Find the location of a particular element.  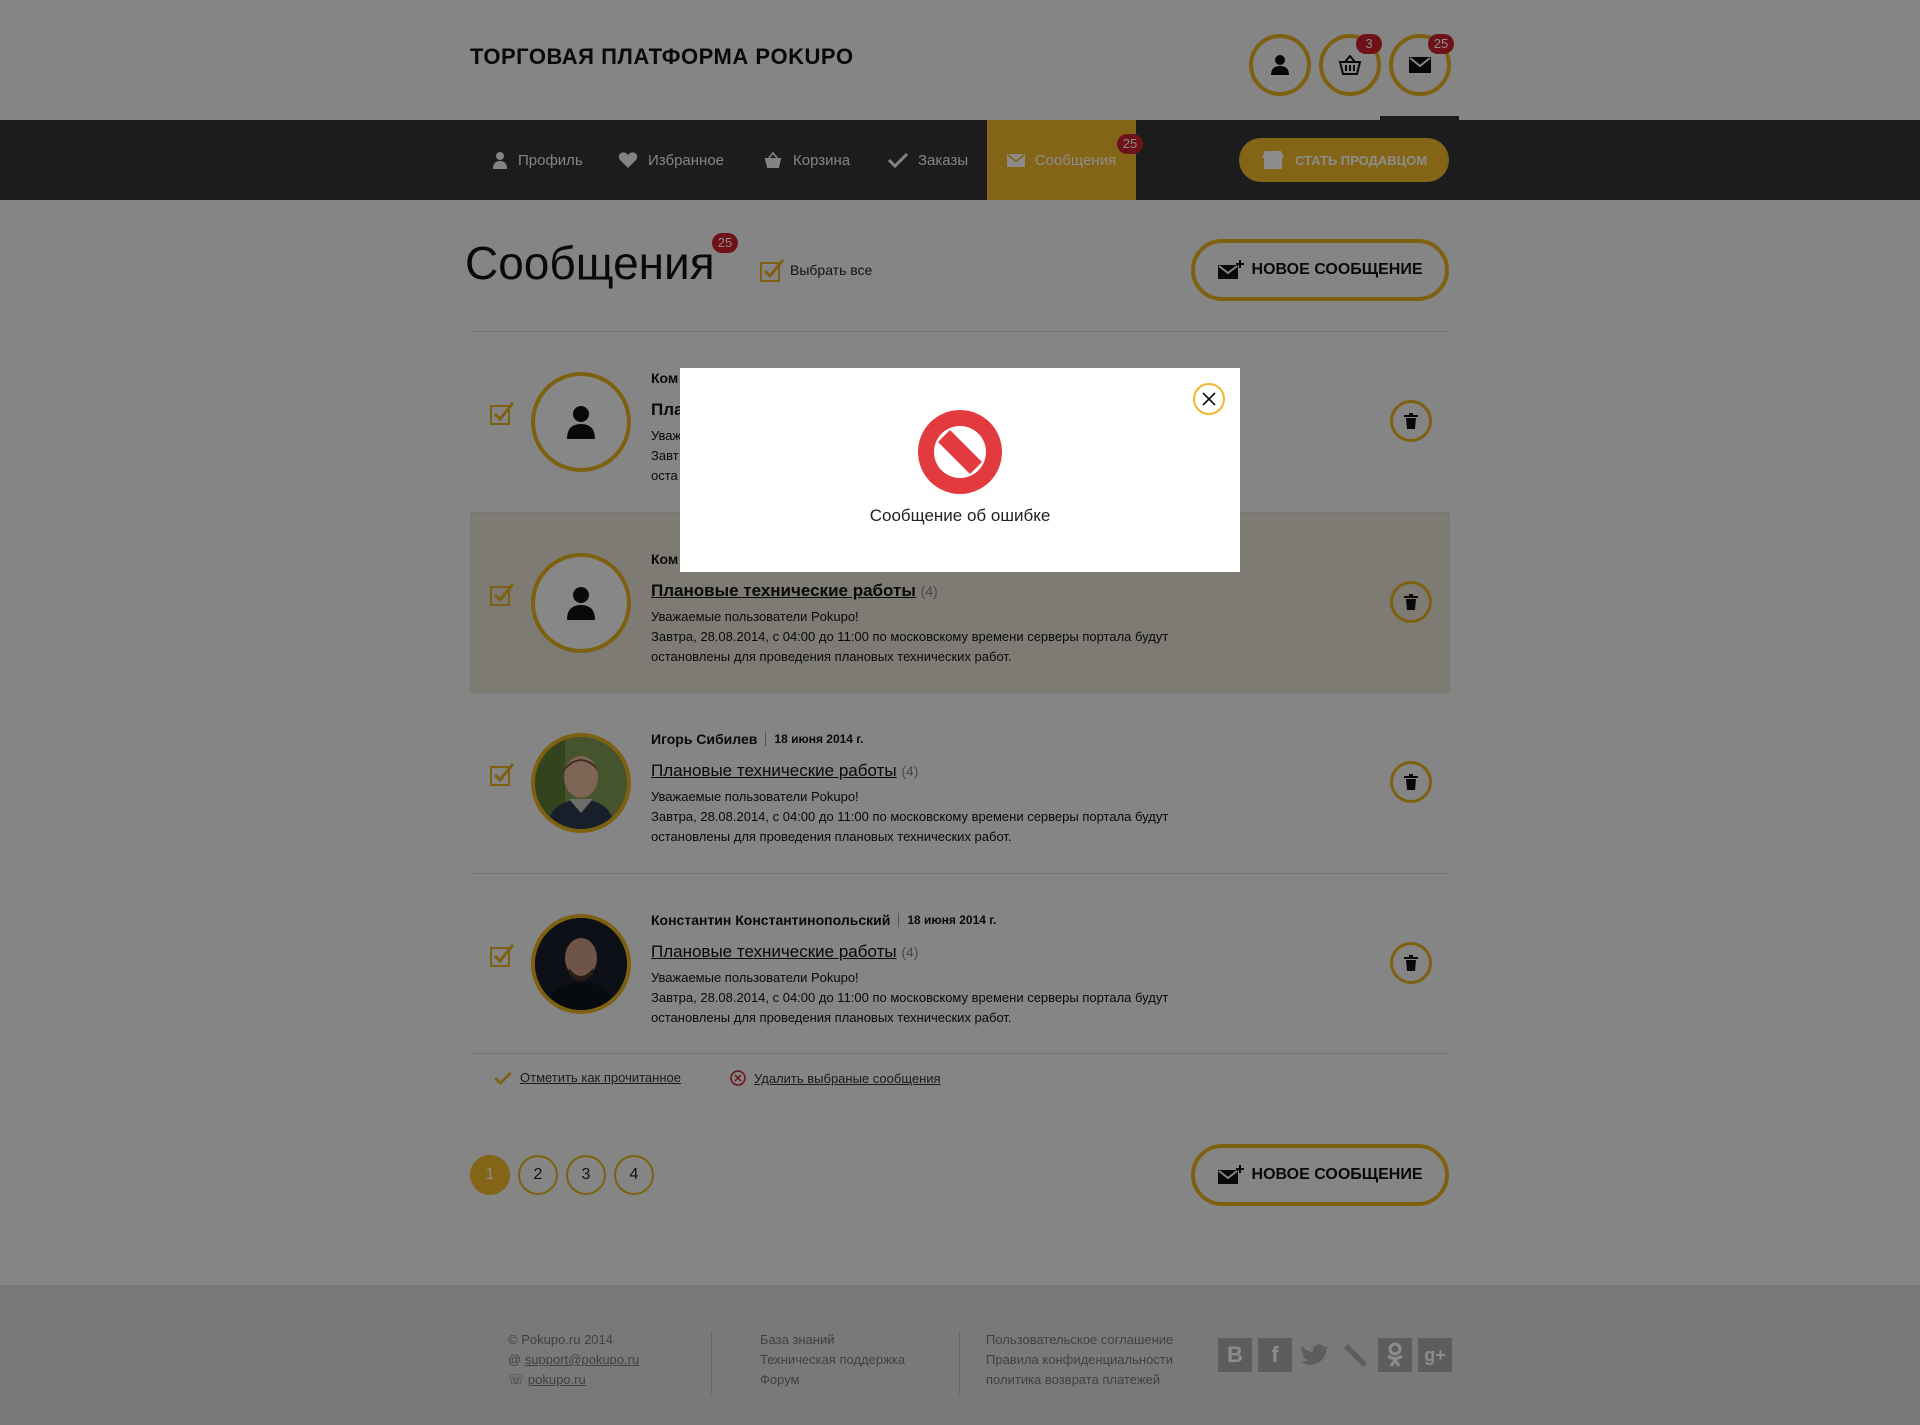

error-message: Сообщение об ошибке is located at coordinates (960, 515).